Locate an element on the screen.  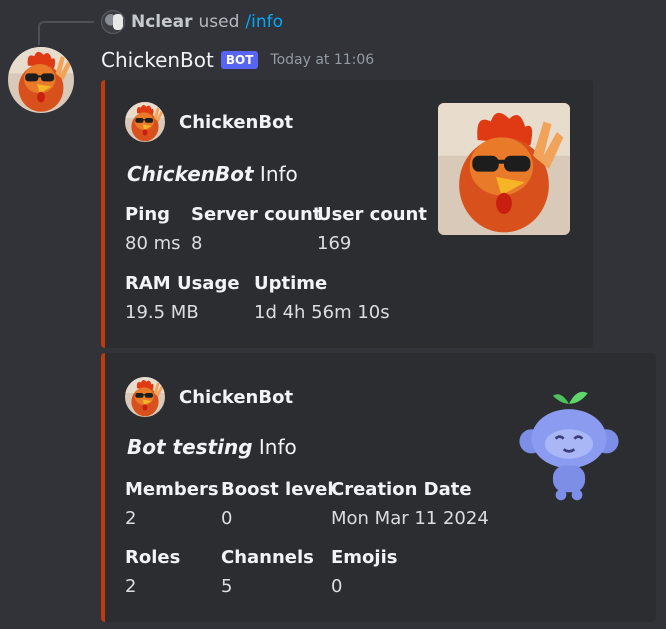
chicken-with-sunglasses-icon is located at coordinates (504, 169).